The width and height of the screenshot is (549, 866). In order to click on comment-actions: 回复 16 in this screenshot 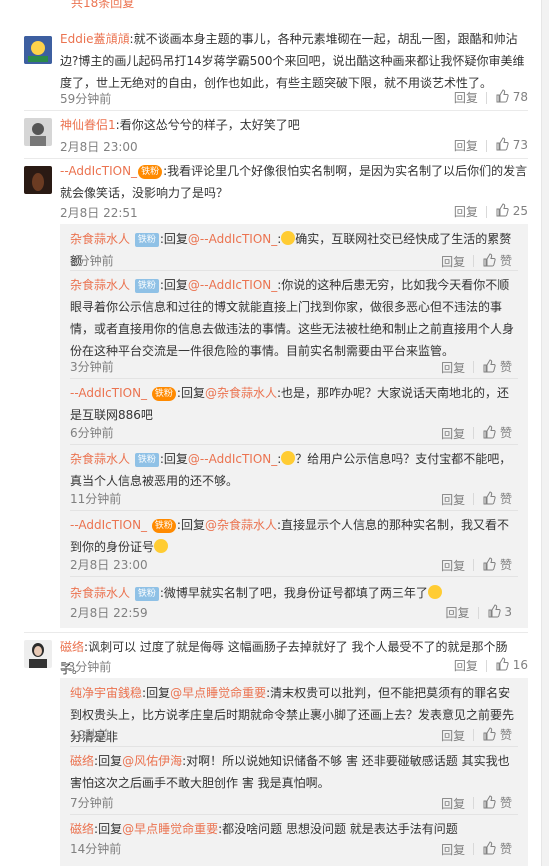, I will do `click(491, 665)`.